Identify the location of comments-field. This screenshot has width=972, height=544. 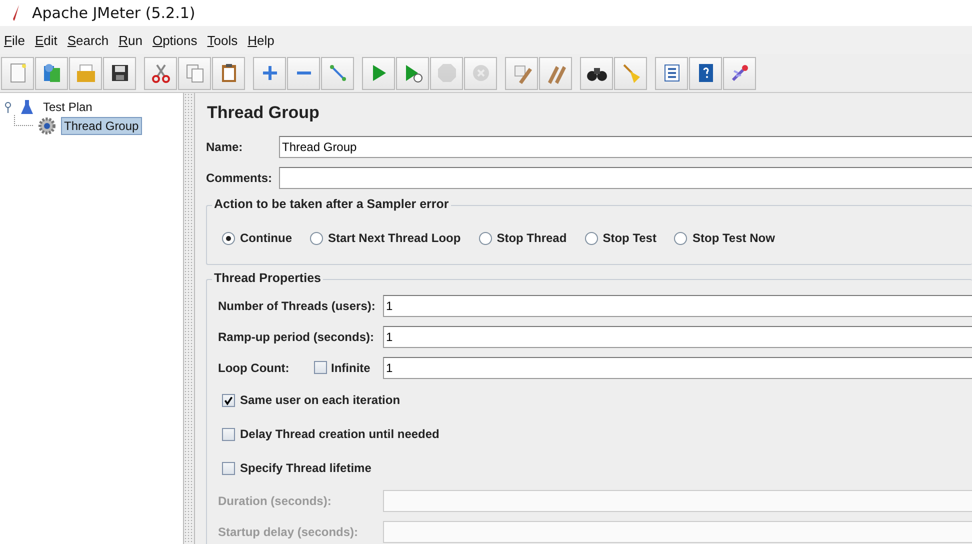
(625, 177).